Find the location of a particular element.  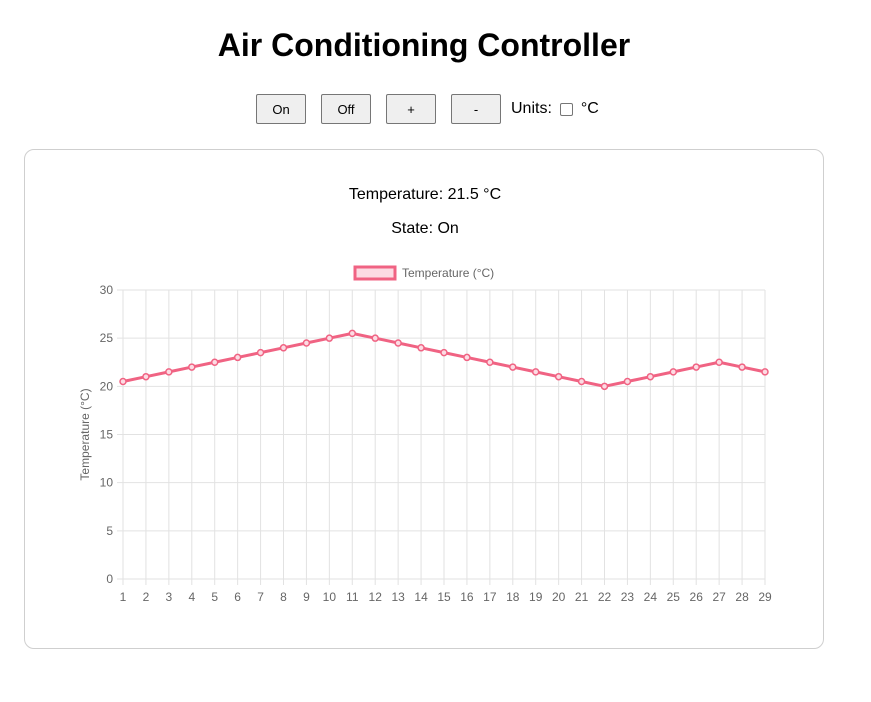

x-tick-label: 6 is located at coordinates (237, 597).